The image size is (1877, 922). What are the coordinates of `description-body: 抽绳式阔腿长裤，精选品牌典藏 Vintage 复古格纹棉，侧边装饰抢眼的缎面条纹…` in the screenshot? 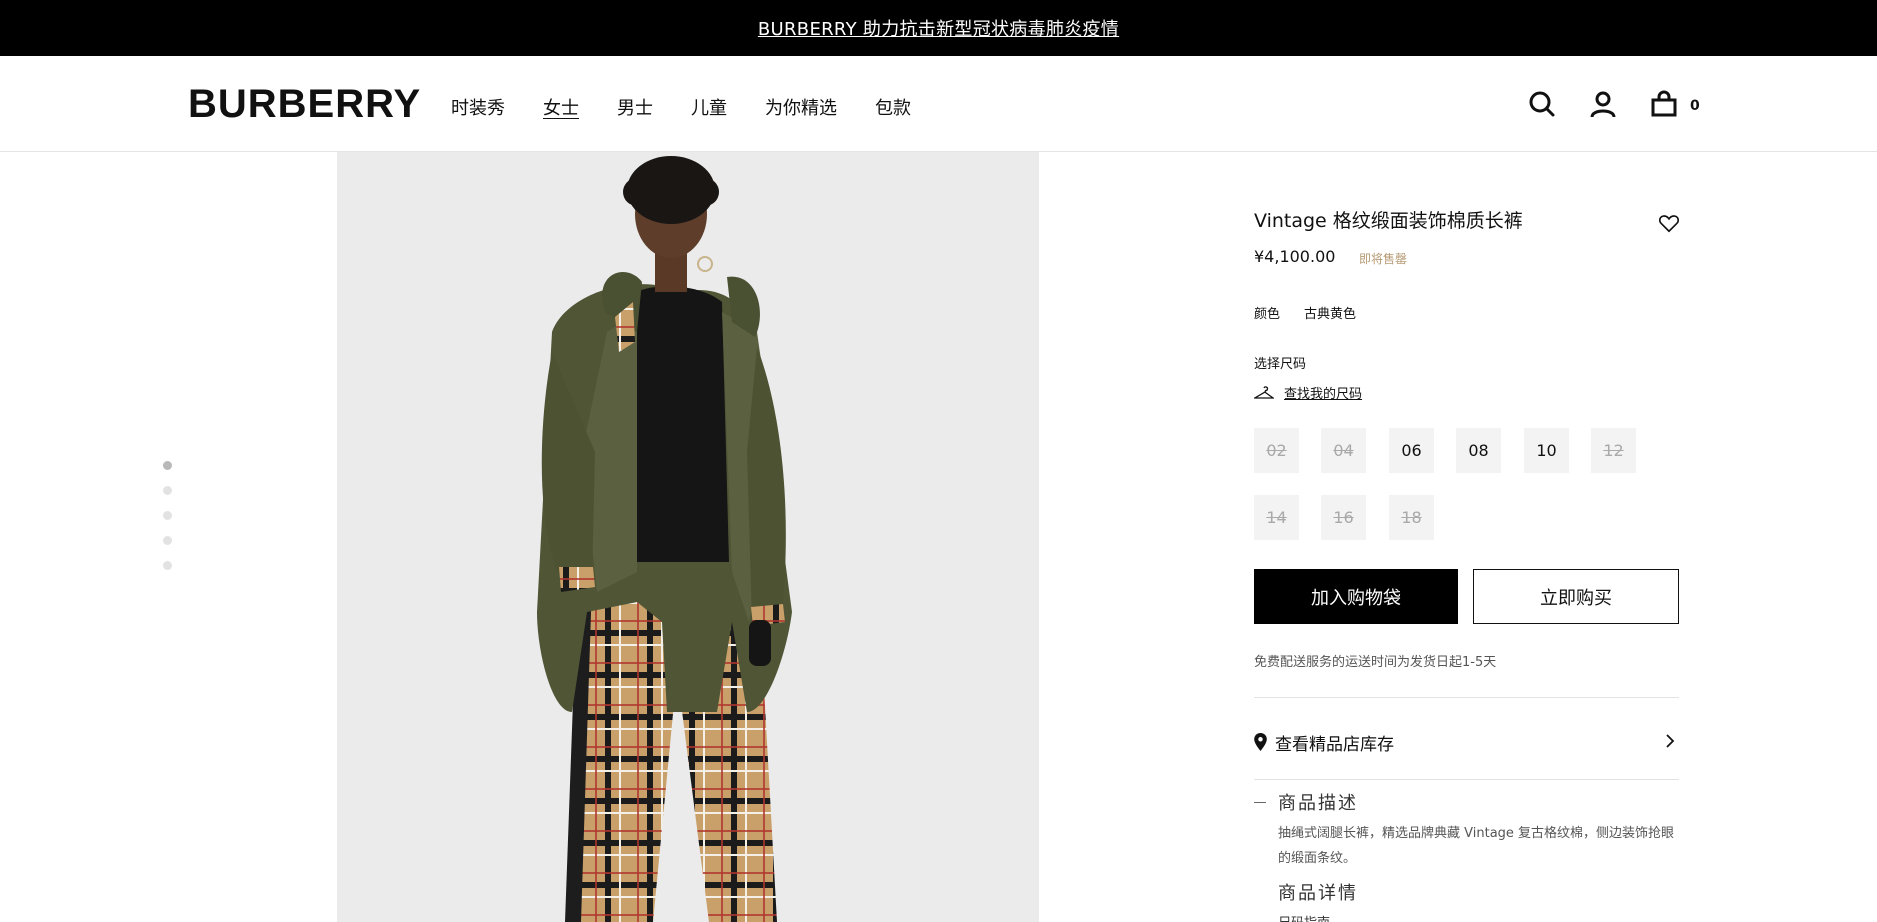 It's located at (1476, 846).